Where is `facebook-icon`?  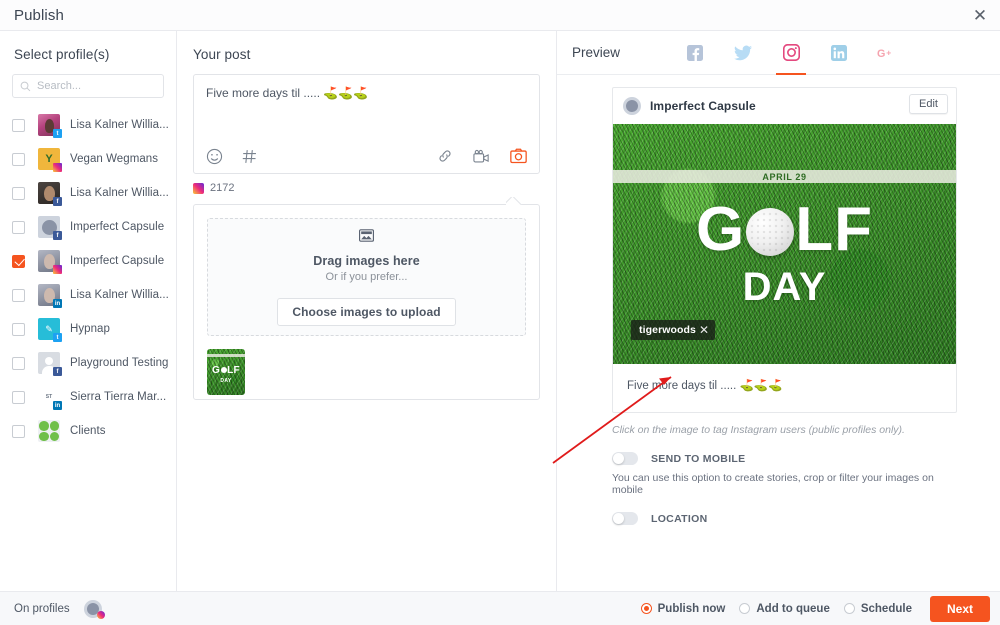
facebook-icon is located at coordinates (695, 52).